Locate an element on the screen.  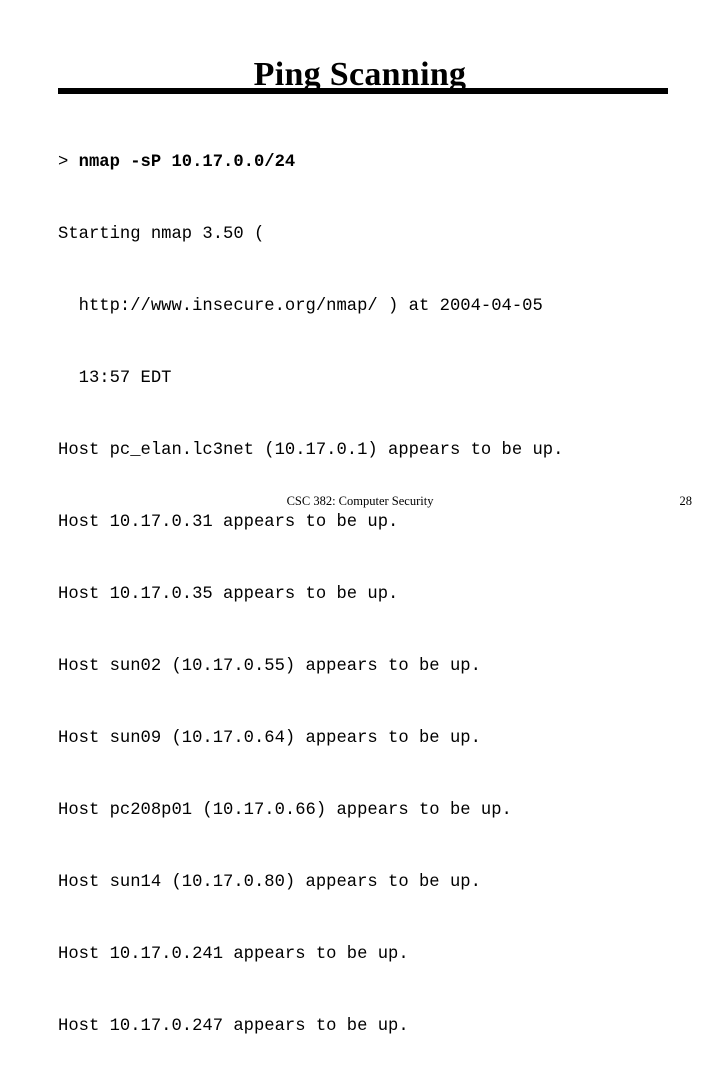
terminal-line: Starting nmap 3.50 ( is located at coordinates (161, 234).